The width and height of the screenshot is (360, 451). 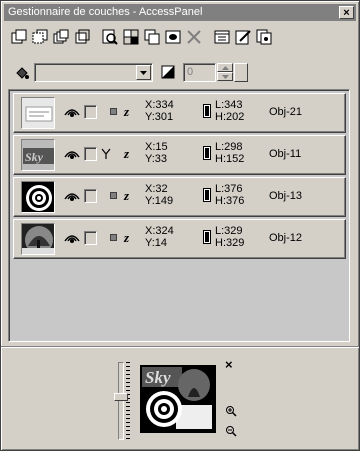 I want to click on title-bar: Gestionnaire de couches - AccessPanel ×, so click(x=180, y=12).